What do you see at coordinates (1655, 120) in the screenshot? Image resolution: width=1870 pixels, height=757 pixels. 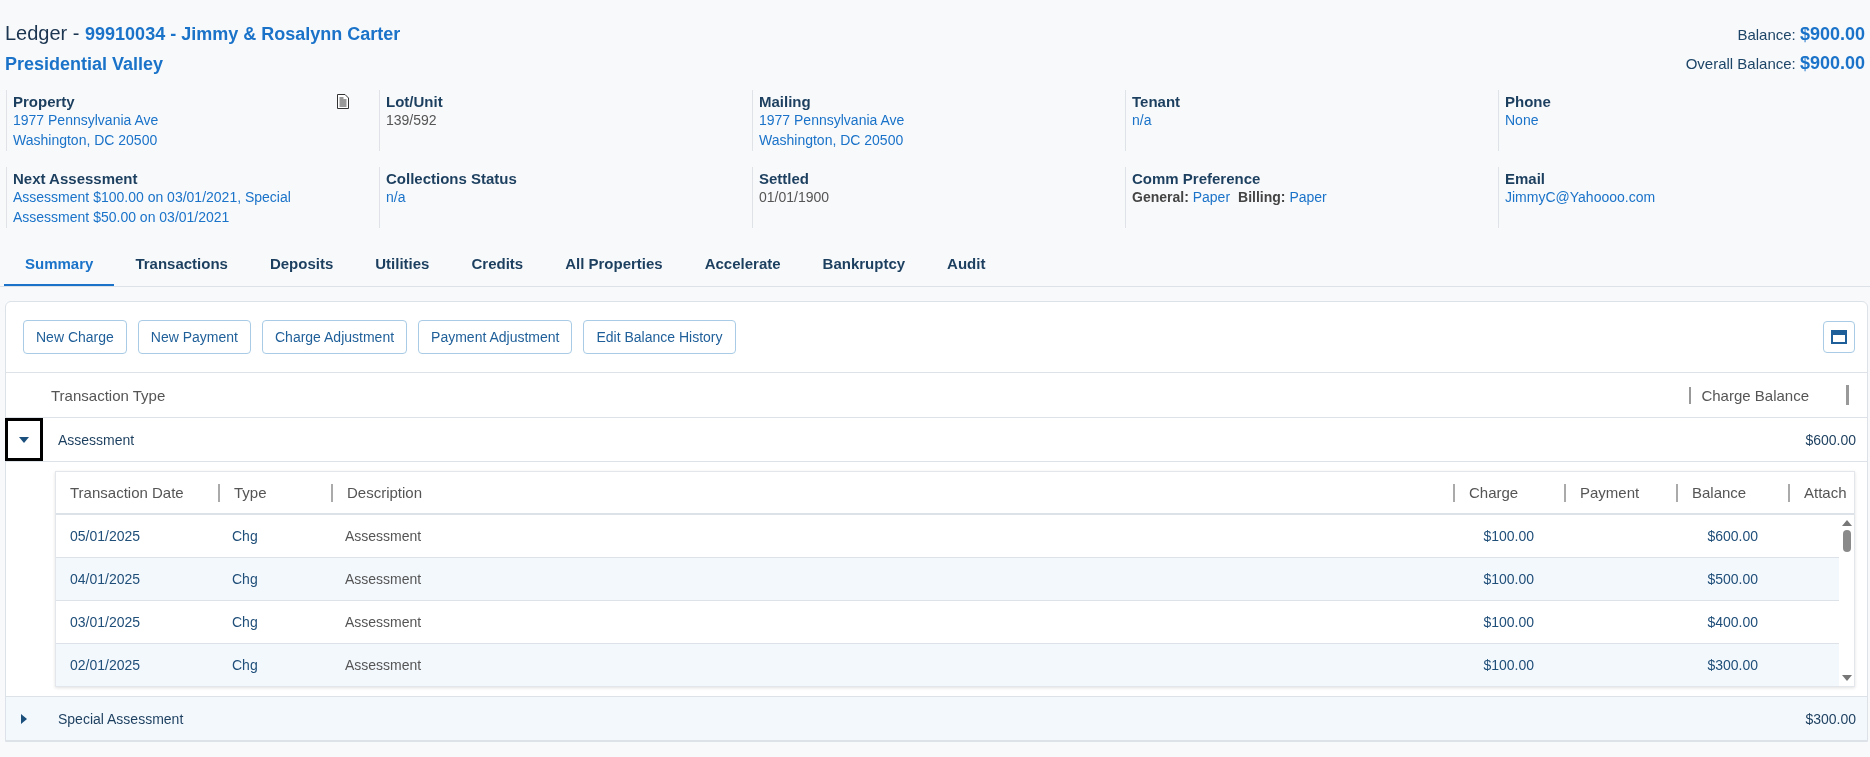 I see `field-value: None` at bounding box center [1655, 120].